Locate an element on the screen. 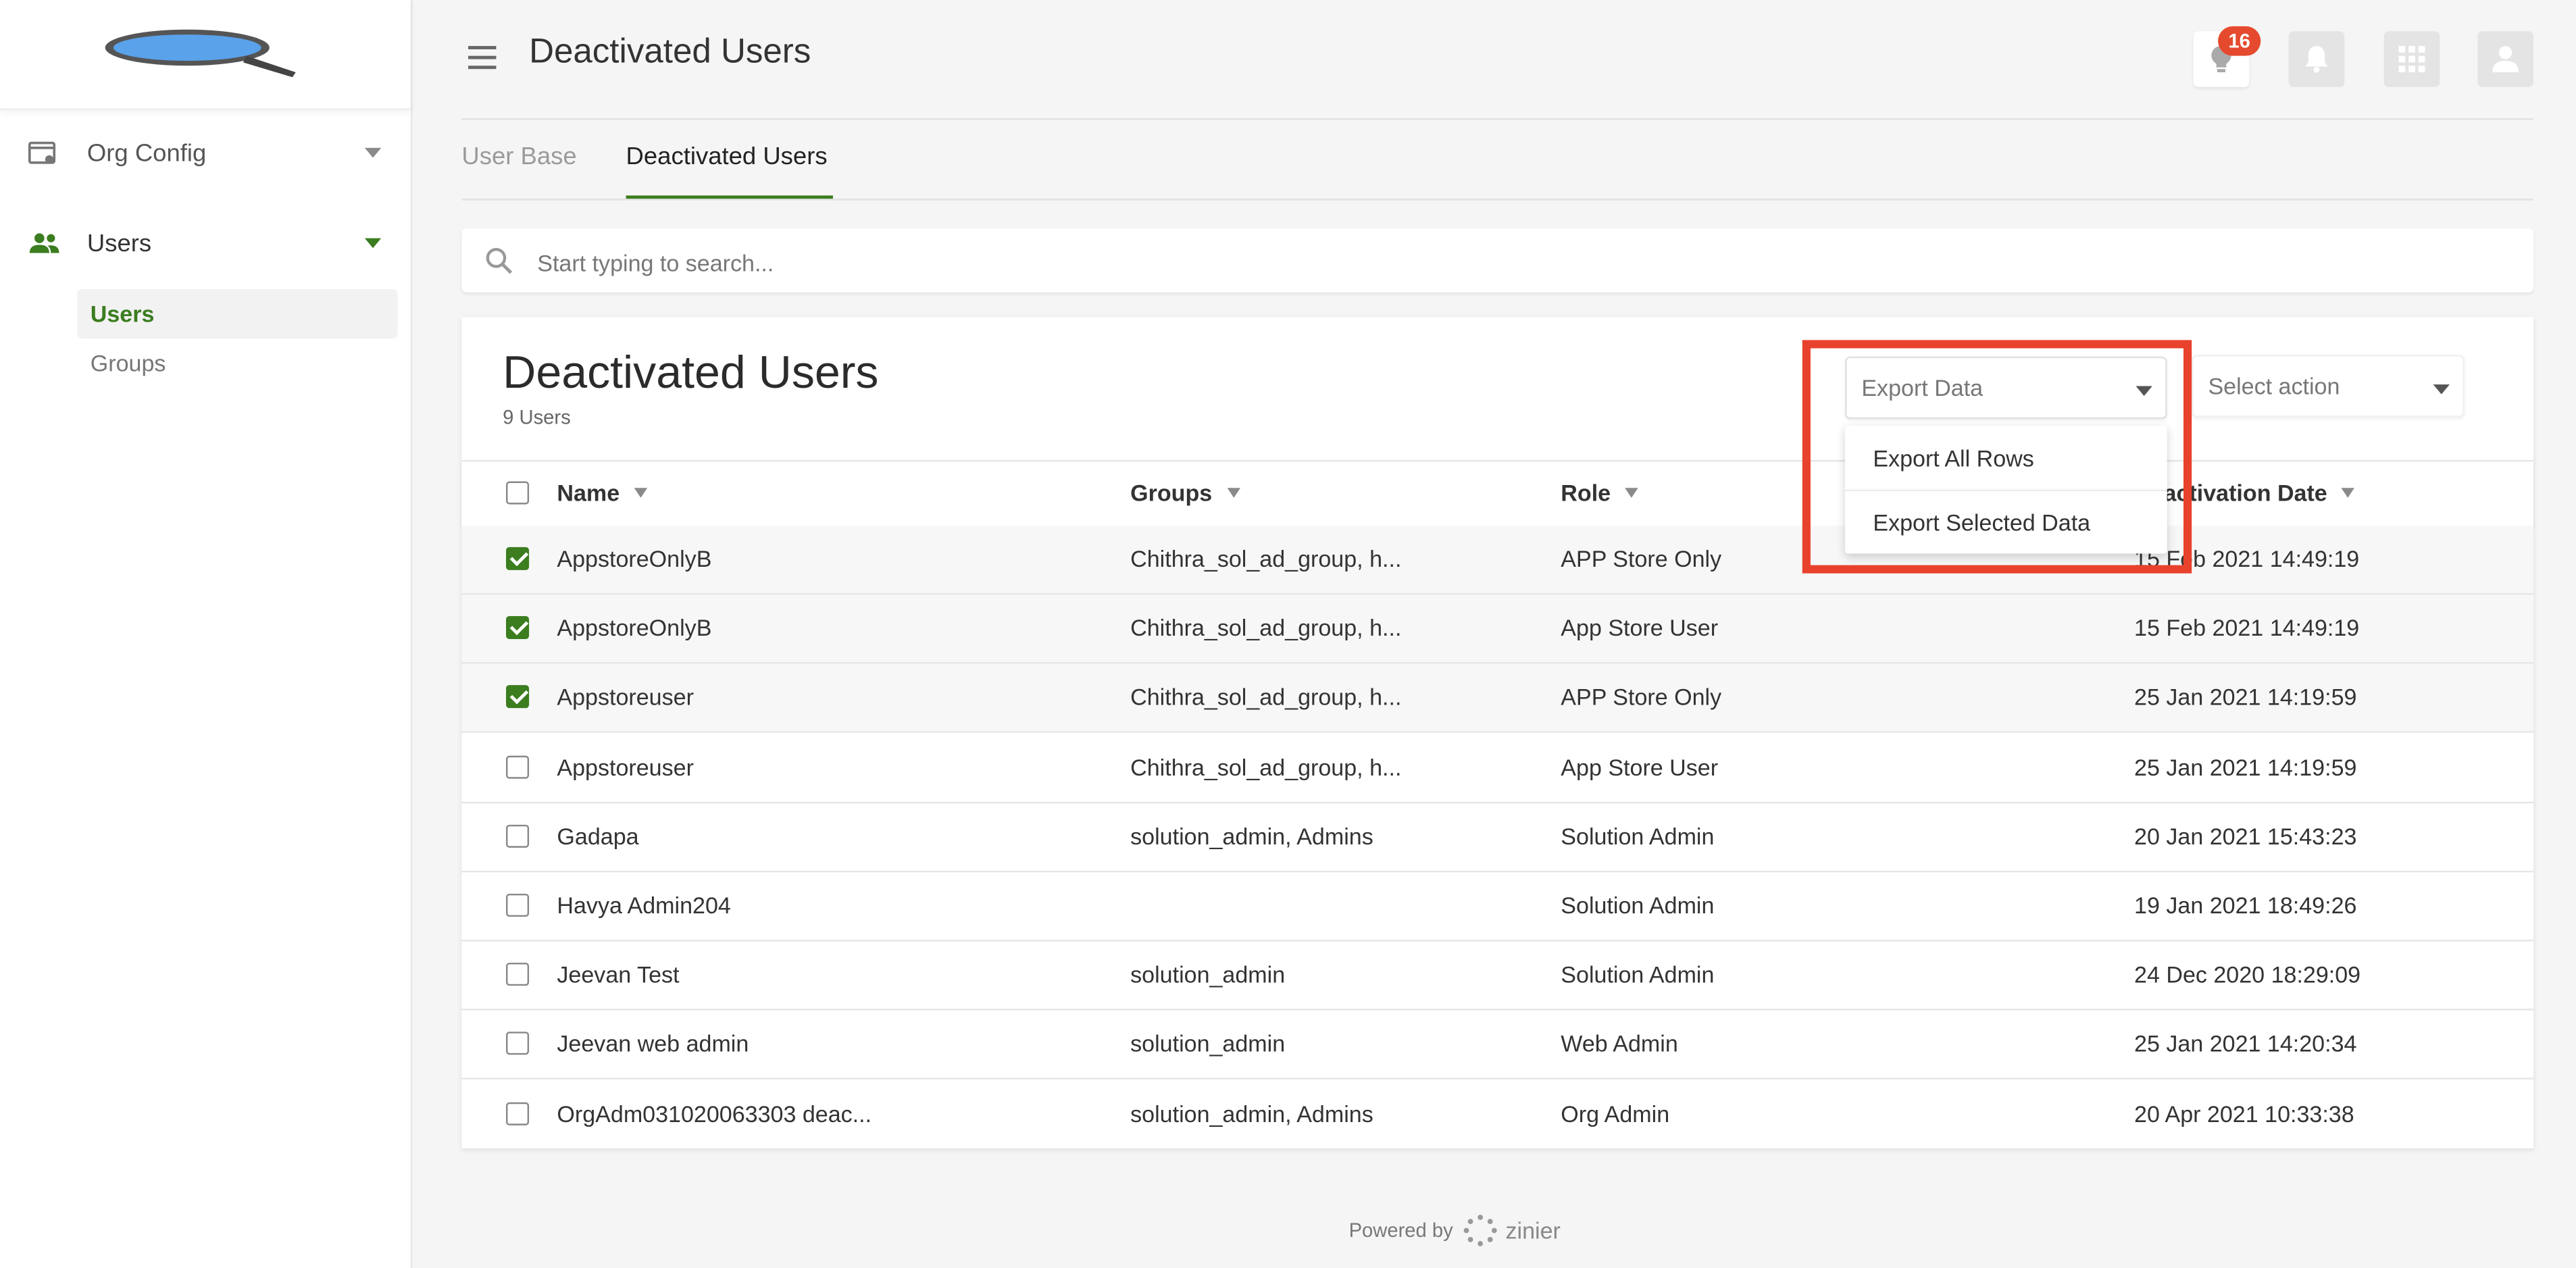 This screenshot has height=1268, width=2576. notifications-button is located at coordinates (2316, 59).